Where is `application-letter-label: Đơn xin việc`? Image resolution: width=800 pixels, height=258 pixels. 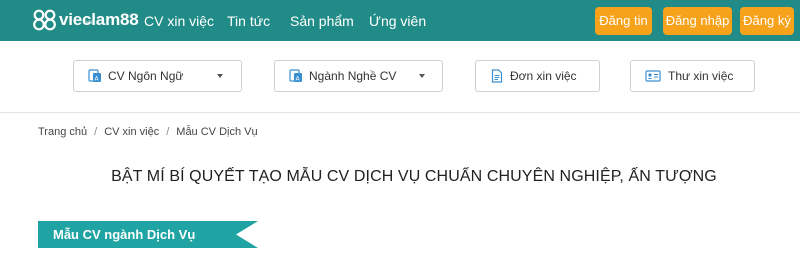
application-letter-label: Đơn xin việc is located at coordinates (543, 76).